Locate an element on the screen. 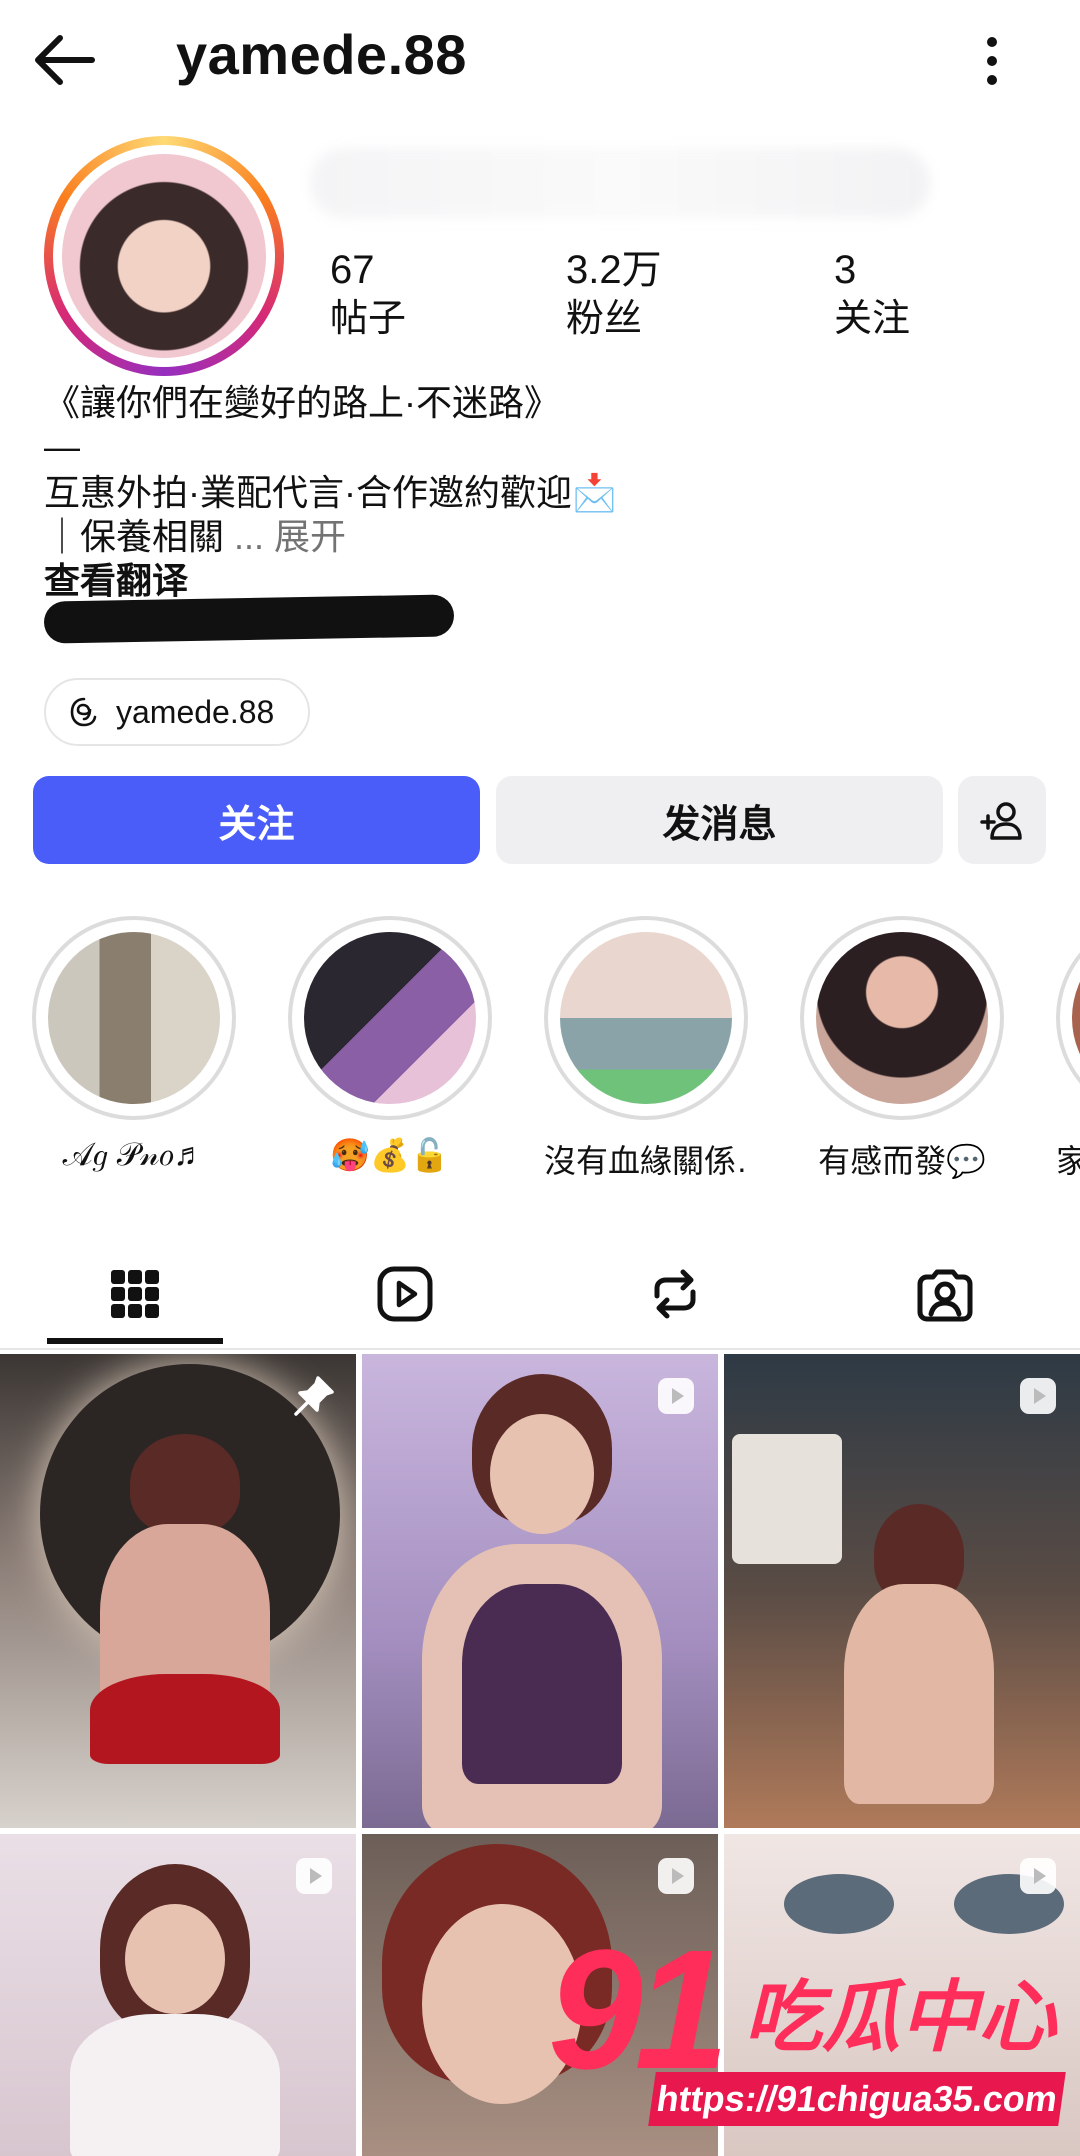 The height and width of the screenshot is (2156, 1080). bio-line-2: — is located at coordinates (62, 446).